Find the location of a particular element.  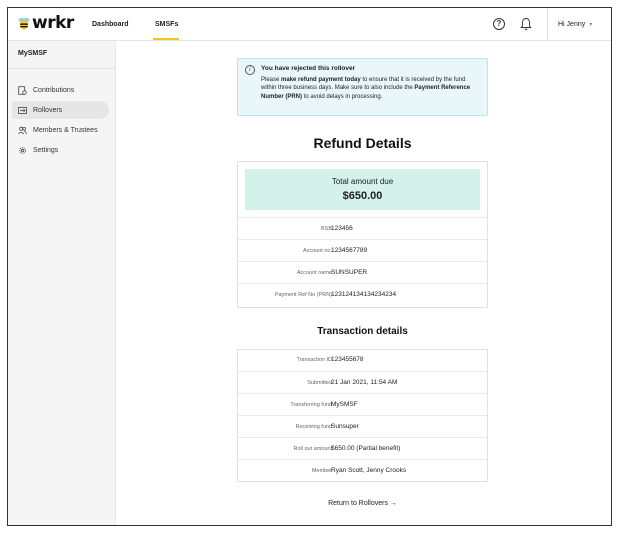

bell-icon is located at coordinates (526, 24).